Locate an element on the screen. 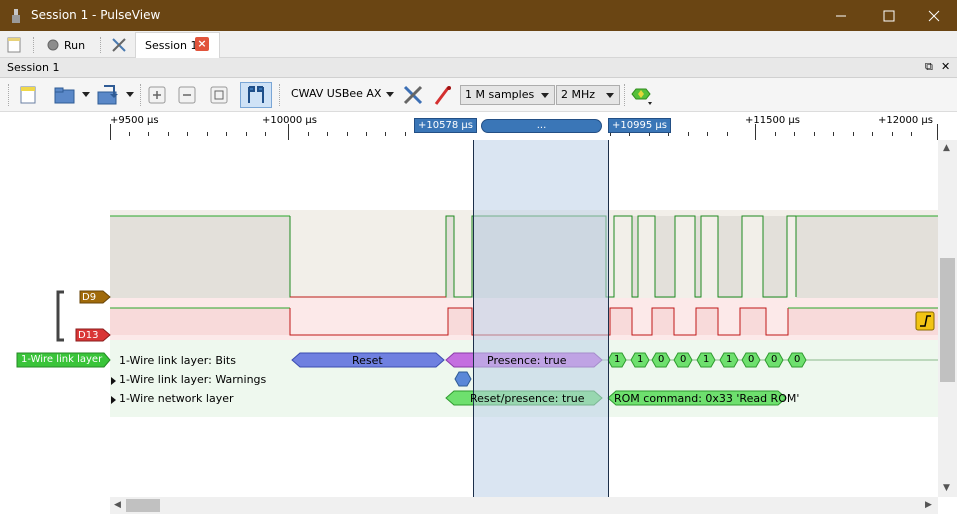  trigger-icon is located at coordinates (925, 321).